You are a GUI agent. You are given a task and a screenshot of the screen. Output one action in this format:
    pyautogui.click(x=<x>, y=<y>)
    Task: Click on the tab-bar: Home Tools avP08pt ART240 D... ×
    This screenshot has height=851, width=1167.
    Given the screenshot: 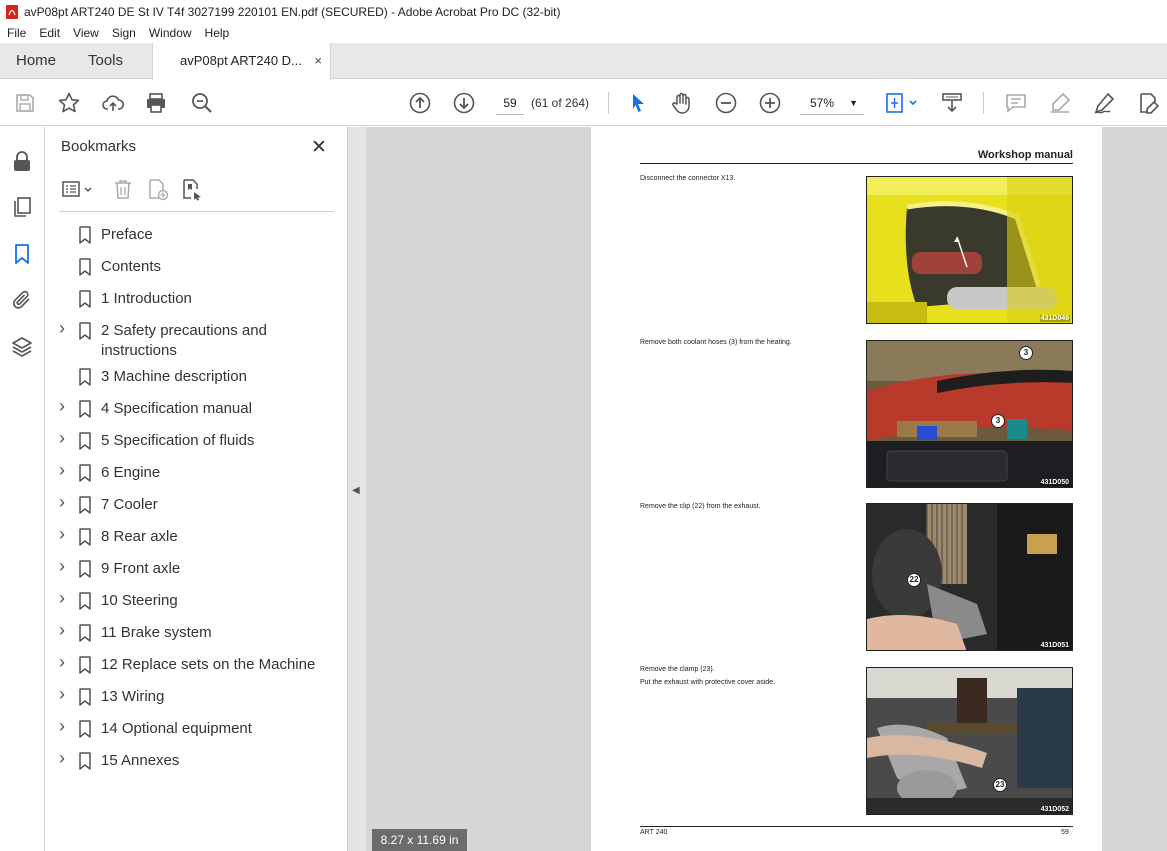 What is the action you would take?
    pyautogui.click(x=583, y=61)
    